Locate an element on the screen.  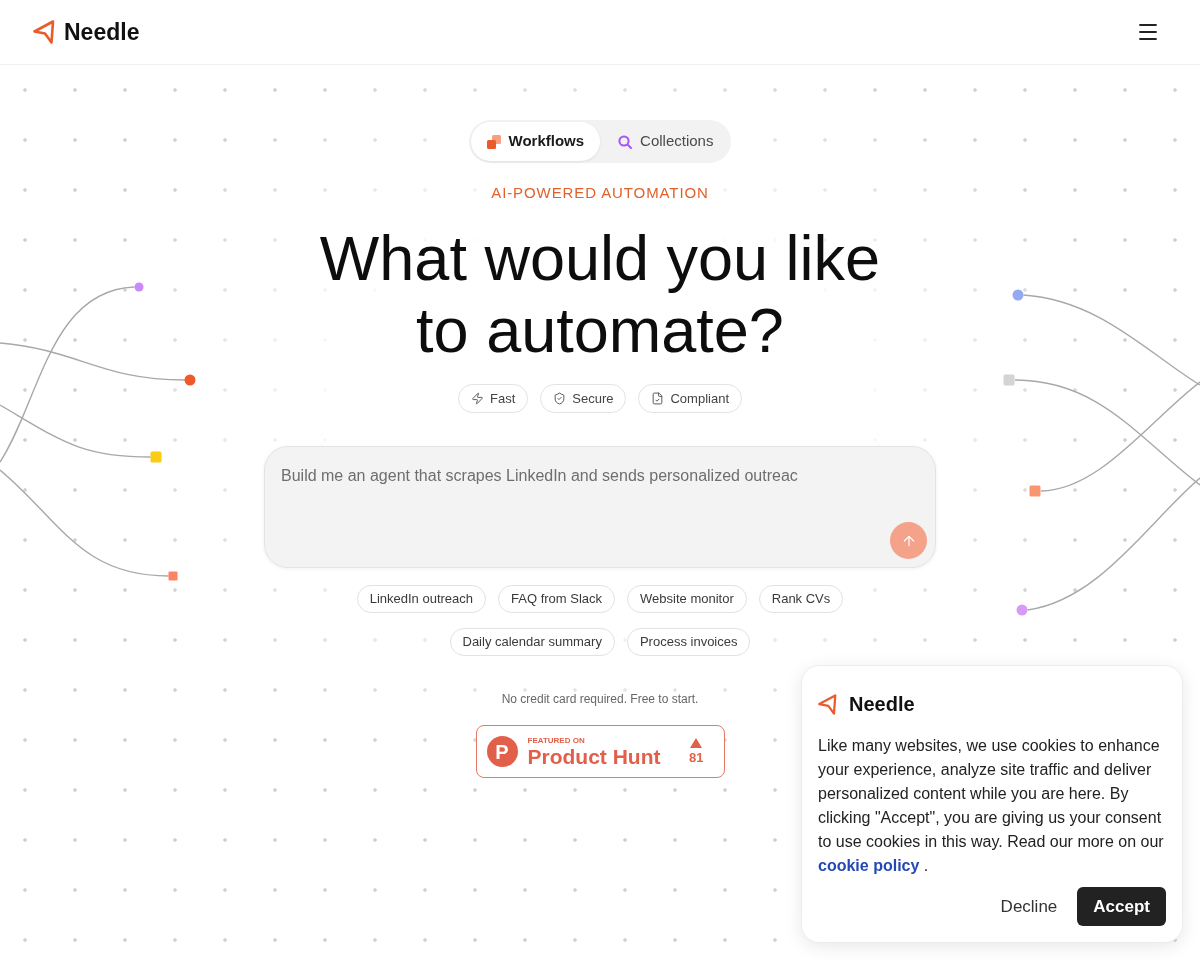
mode-tab: Workflows is located at coordinates (535, 141).